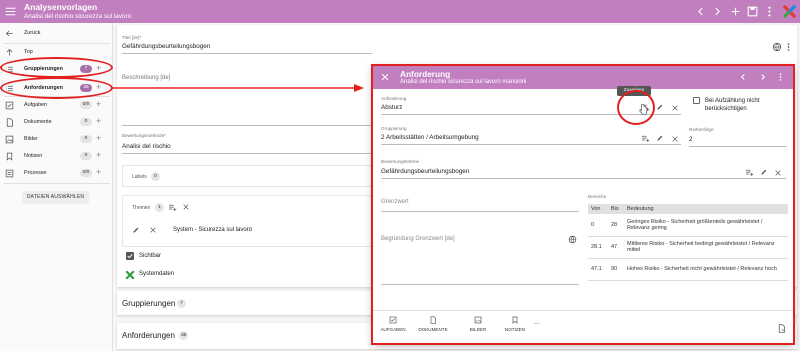  Describe the element at coordinates (394, 98) in the screenshot. I see `requirement-label: Anforderung` at that location.